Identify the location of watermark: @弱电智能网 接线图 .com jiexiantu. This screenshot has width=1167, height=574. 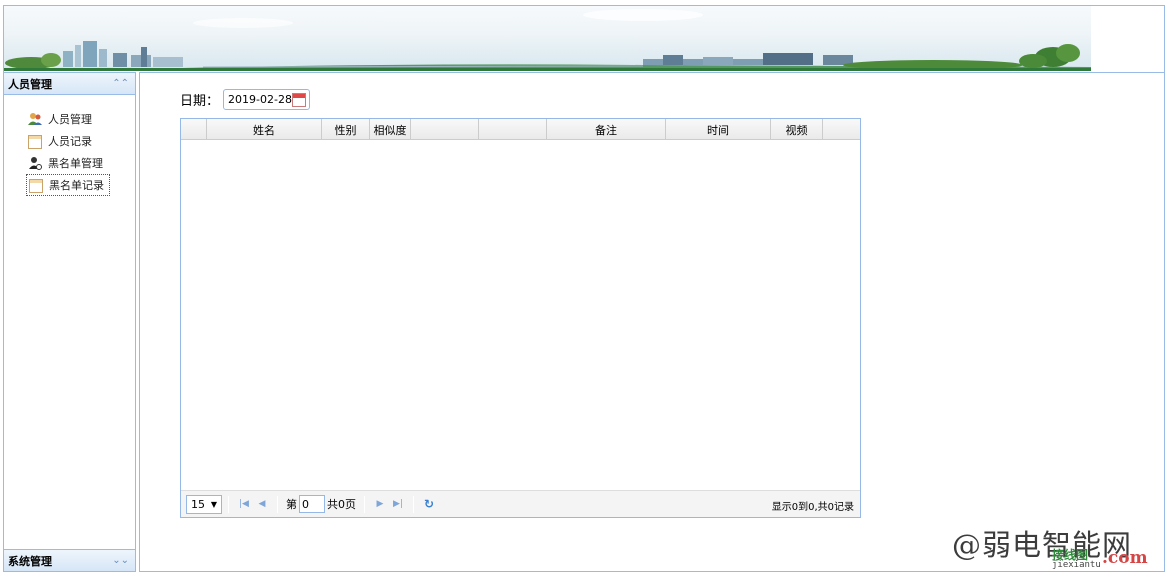
(1058, 547).